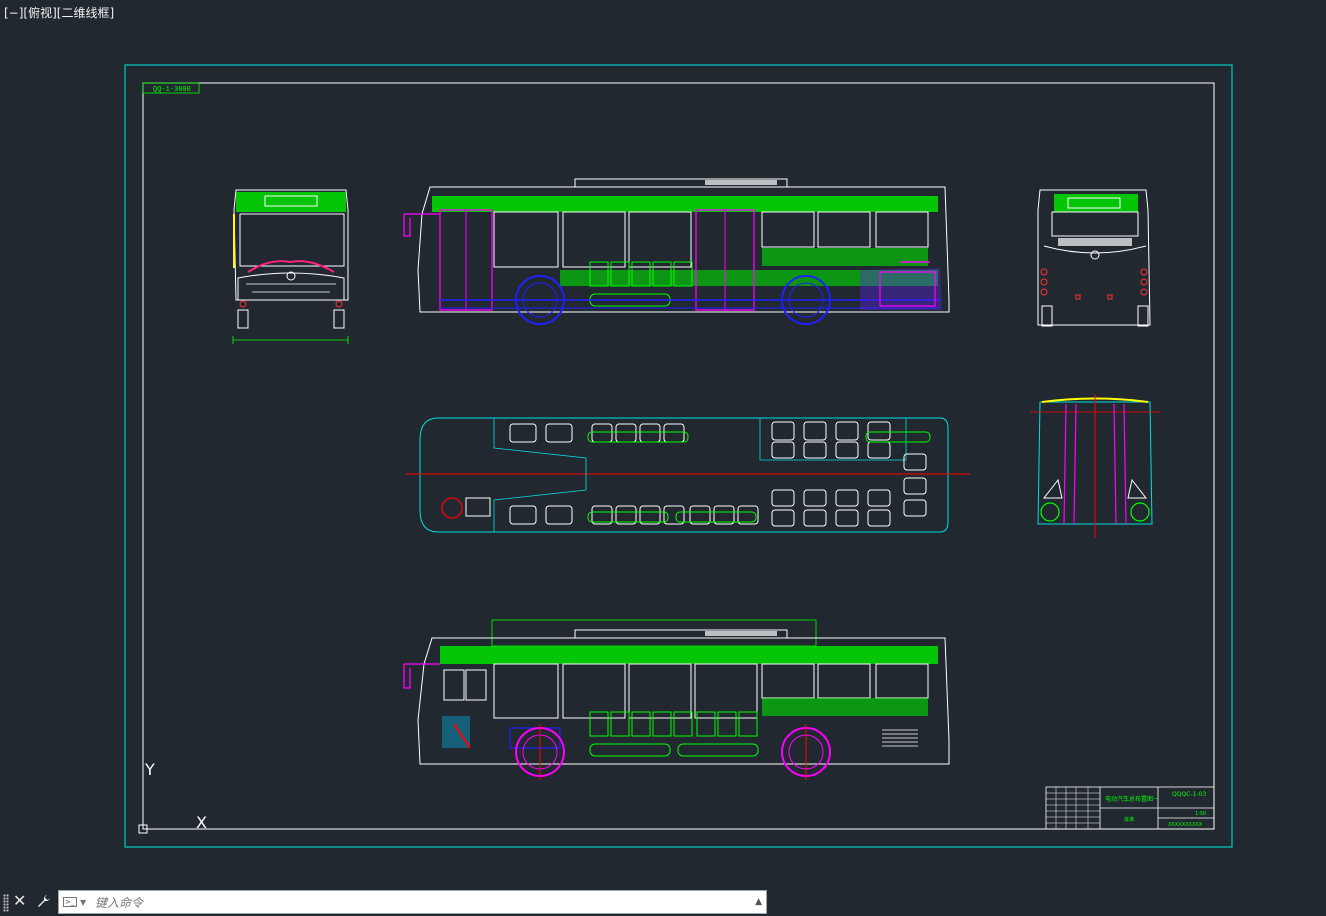 This screenshot has width=1326, height=916. What do you see at coordinates (19, 900) in the screenshot?
I see `close-icon: ✕` at bounding box center [19, 900].